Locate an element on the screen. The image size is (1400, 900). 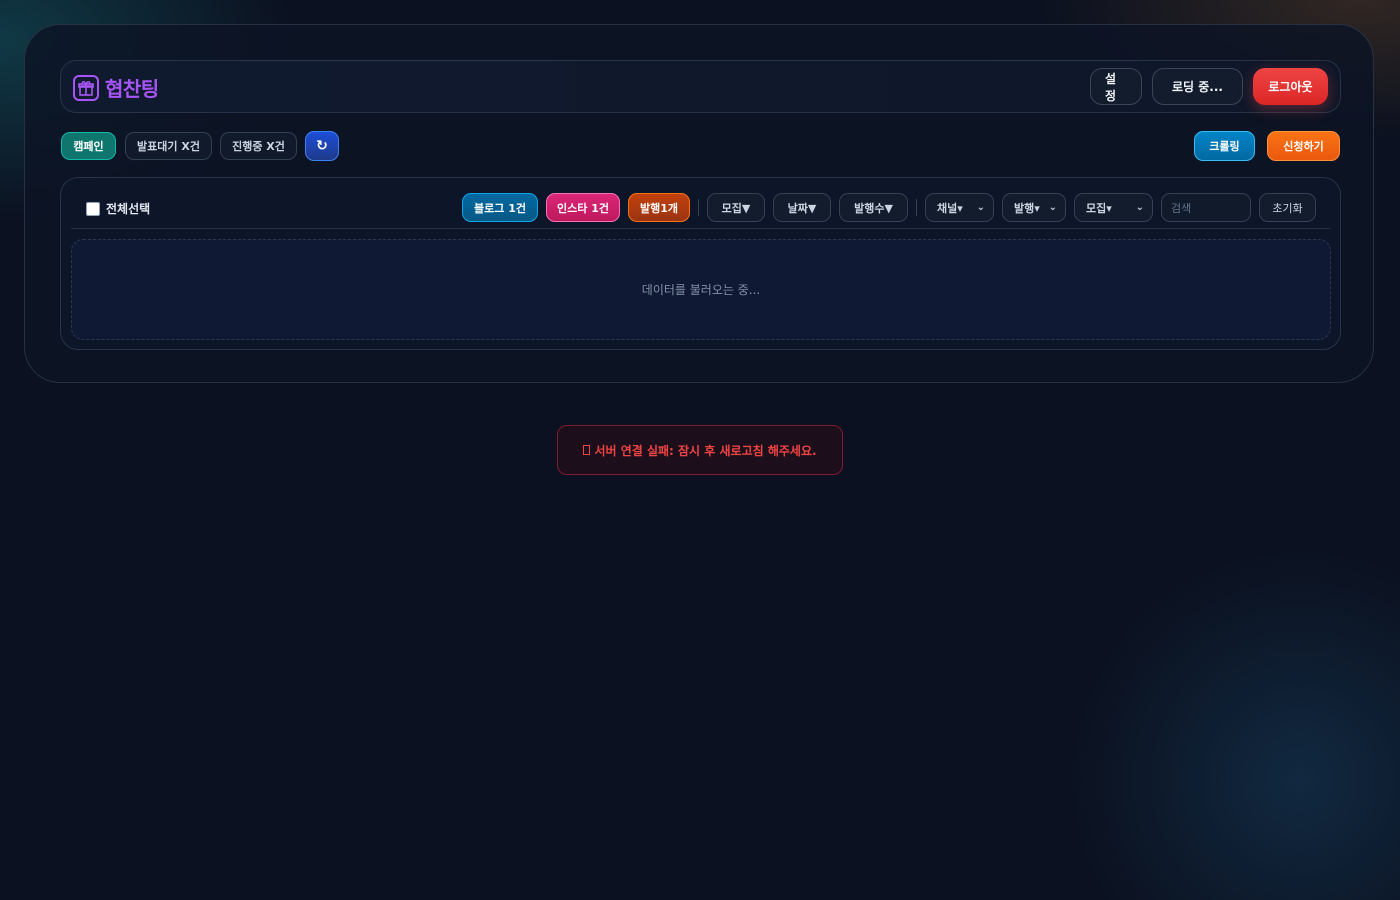
publish-select-value: 발행▾ is located at coordinates (1027, 208).